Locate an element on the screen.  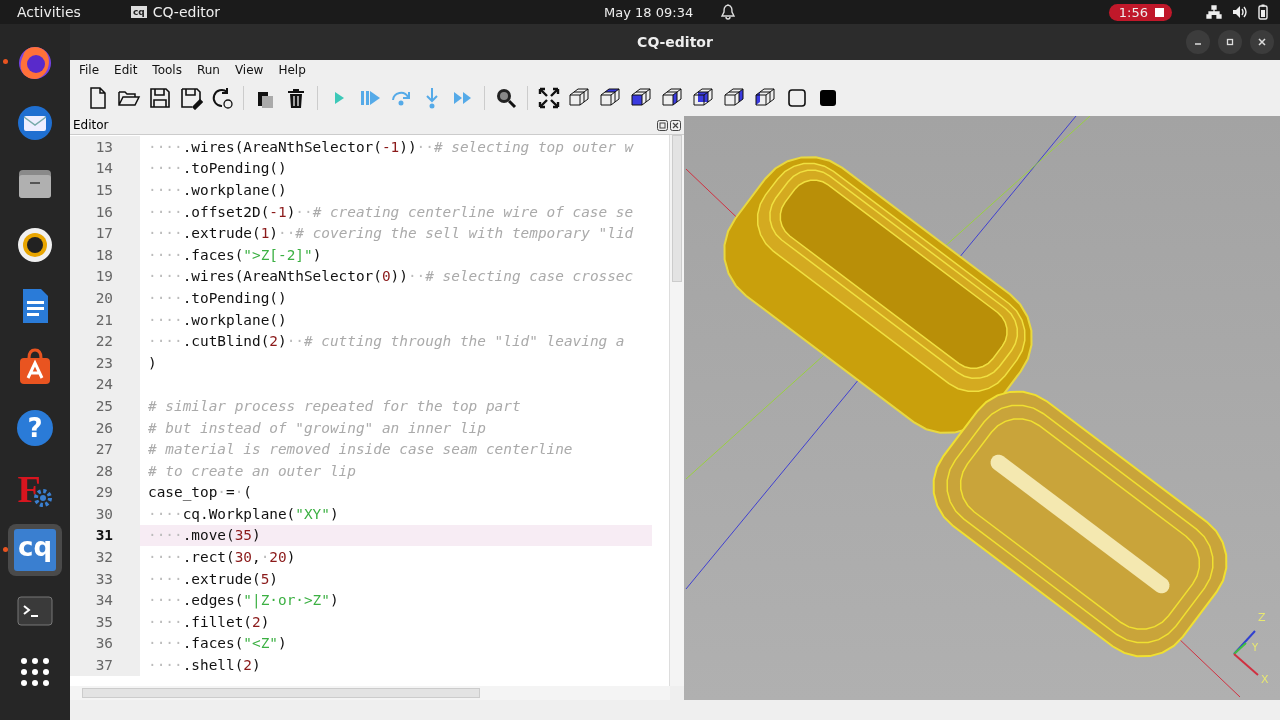
menu-item: View is located at coordinates (249, 70).